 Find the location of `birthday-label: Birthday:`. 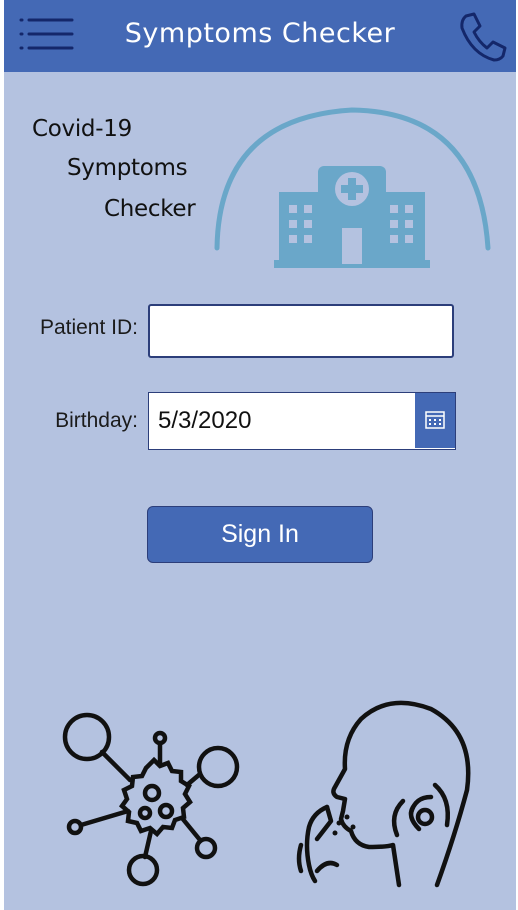

birthday-label: Birthday: is located at coordinates (96, 420).